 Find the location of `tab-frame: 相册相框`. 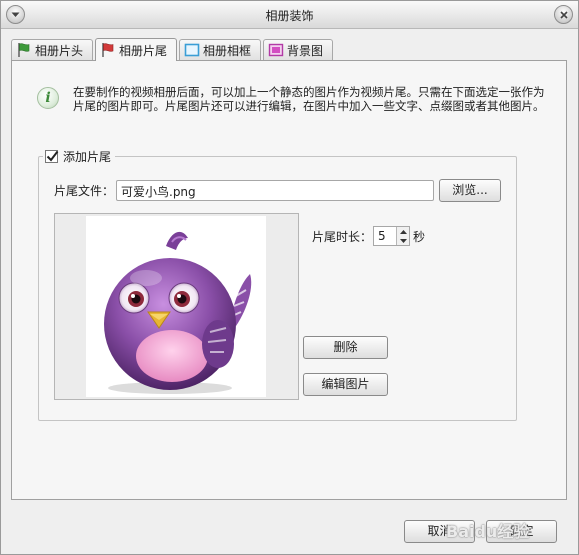

tab-frame: 相册相框 is located at coordinates (220, 49).